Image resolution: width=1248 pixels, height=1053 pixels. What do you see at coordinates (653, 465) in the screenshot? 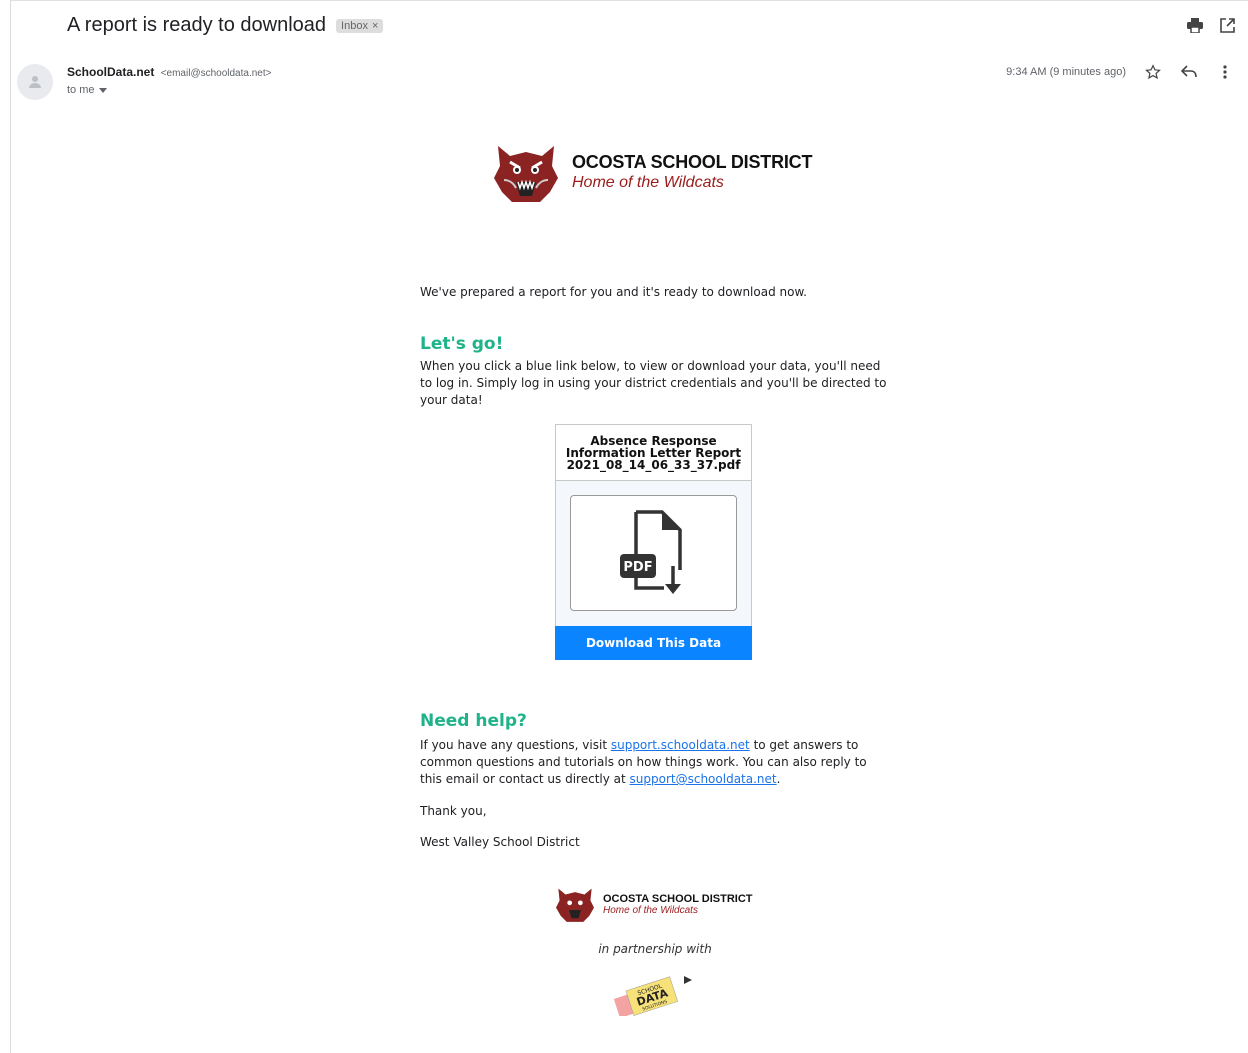
I see `report-title-line-3: 2021_08_14_06_33_37.pdf` at bounding box center [653, 465].